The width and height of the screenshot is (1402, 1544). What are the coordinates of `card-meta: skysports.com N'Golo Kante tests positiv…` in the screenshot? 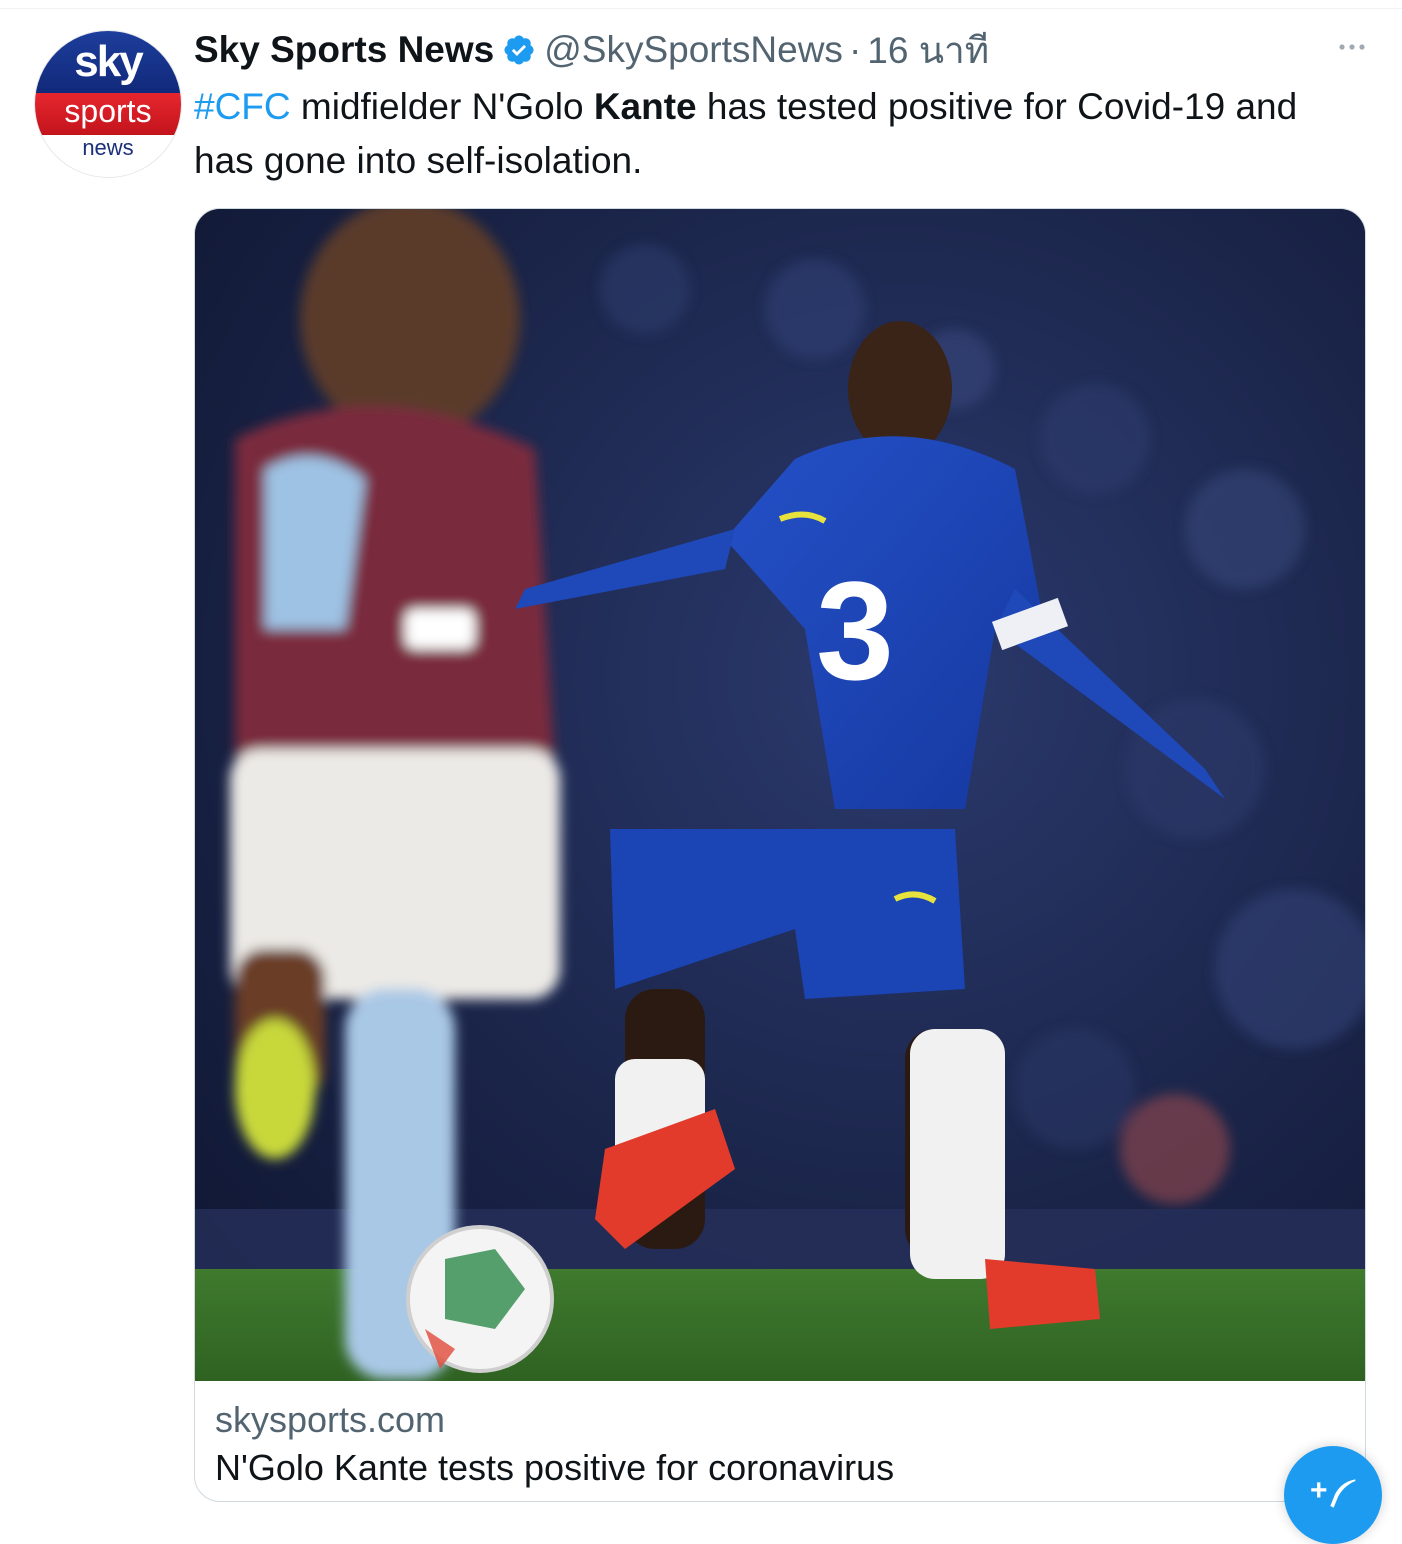 It's located at (780, 1441).